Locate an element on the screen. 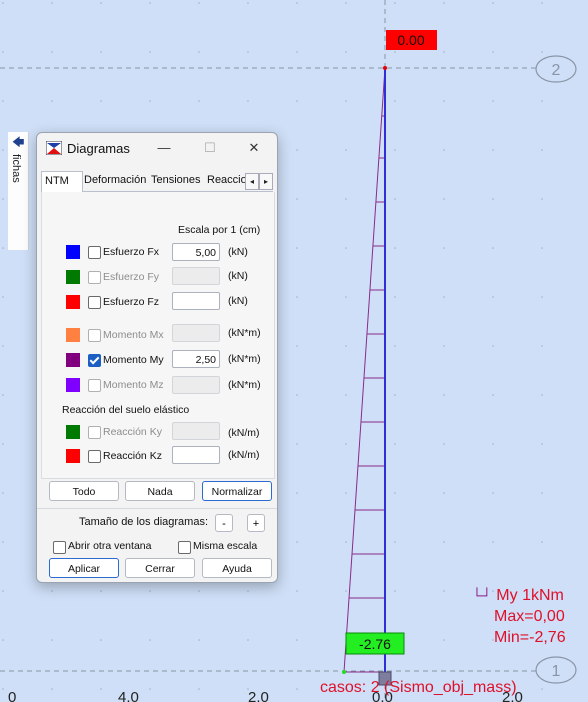 The height and width of the screenshot is (702, 588). minimize-button: — is located at coordinates (164, 148).